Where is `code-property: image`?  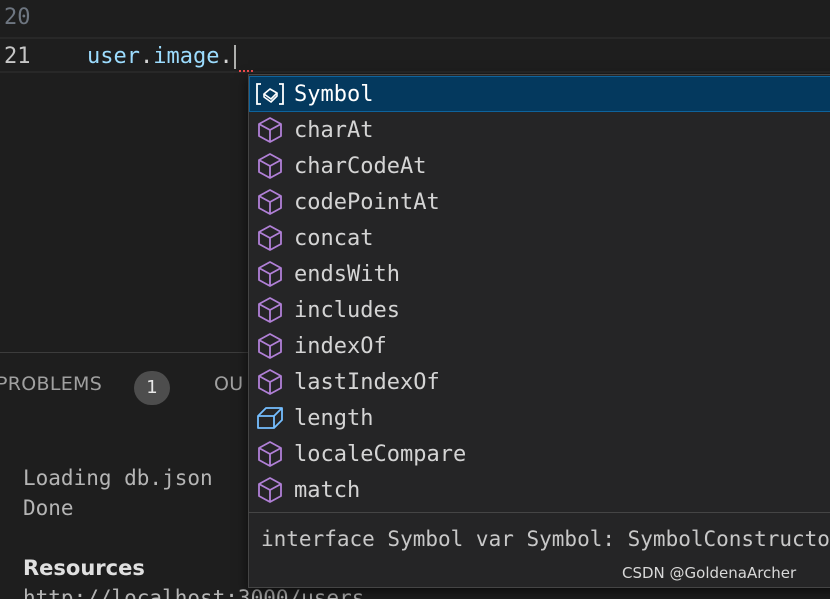 code-property: image is located at coordinates (186, 56).